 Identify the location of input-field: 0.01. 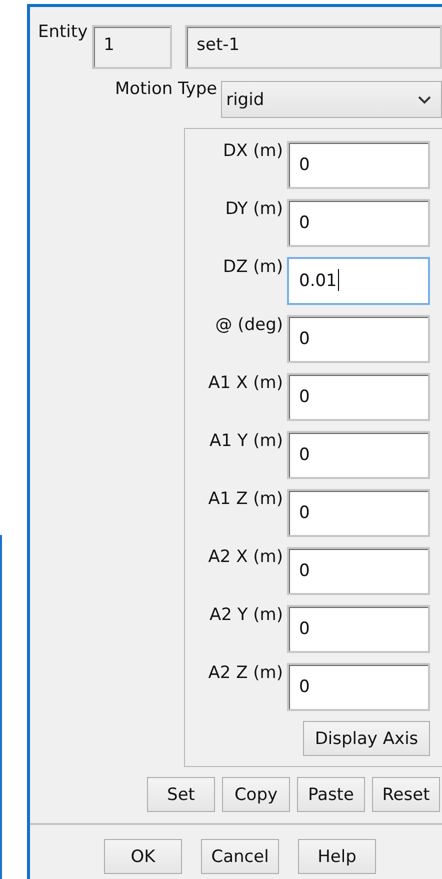
(358, 281).